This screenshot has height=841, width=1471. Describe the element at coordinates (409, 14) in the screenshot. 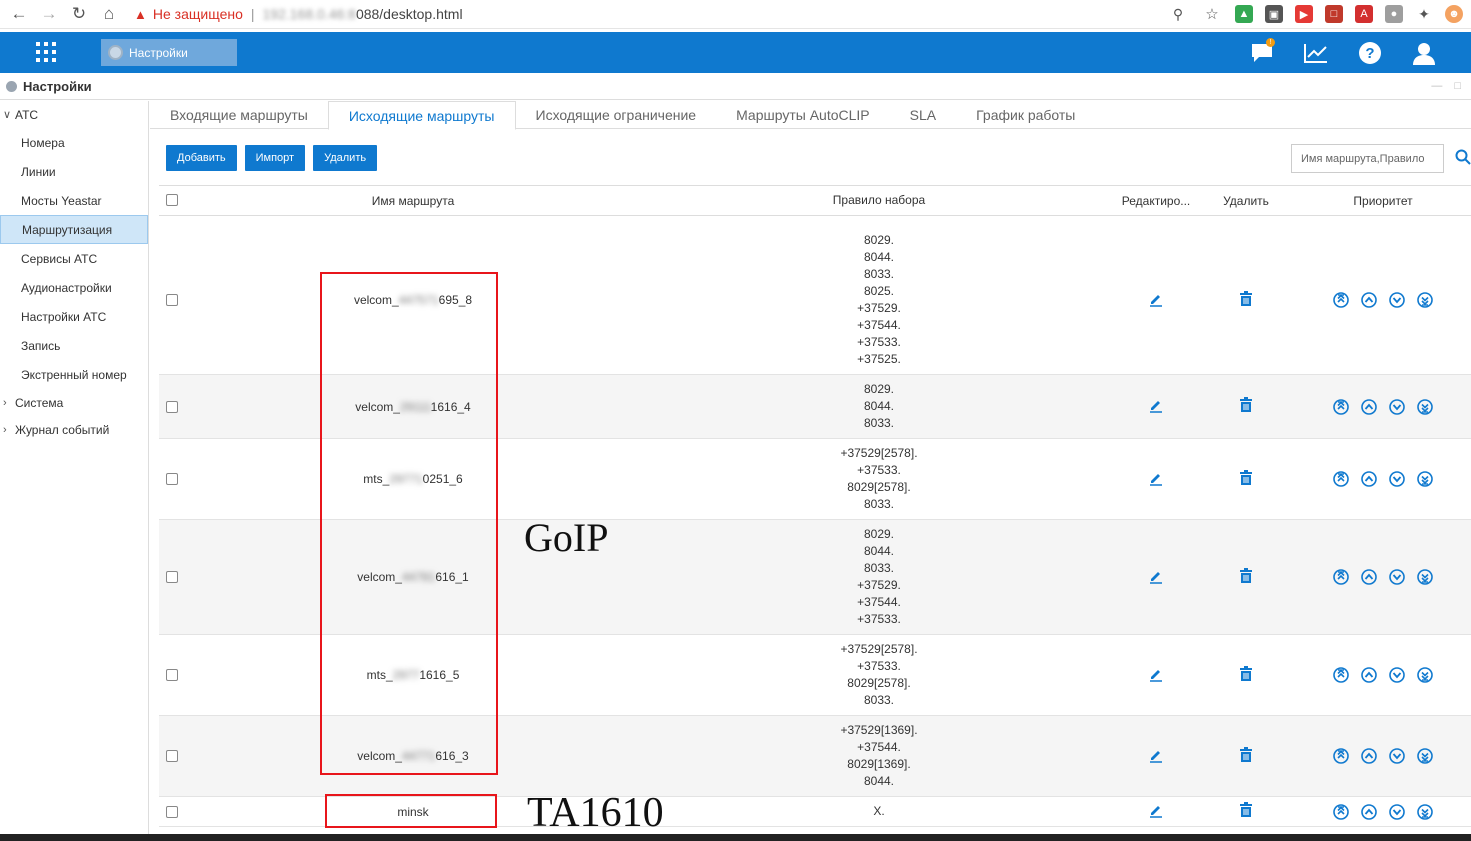

I see `url-path: 088/desktop.html` at that location.